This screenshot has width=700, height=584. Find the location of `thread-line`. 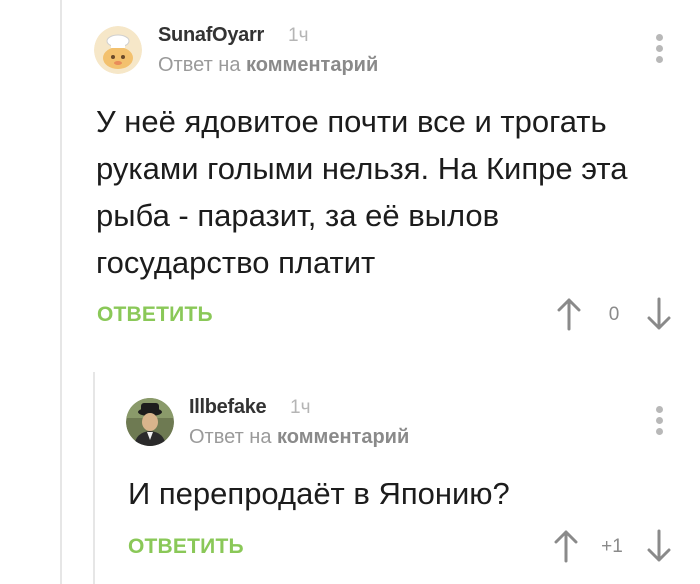

thread-line is located at coordinates (61, 292).